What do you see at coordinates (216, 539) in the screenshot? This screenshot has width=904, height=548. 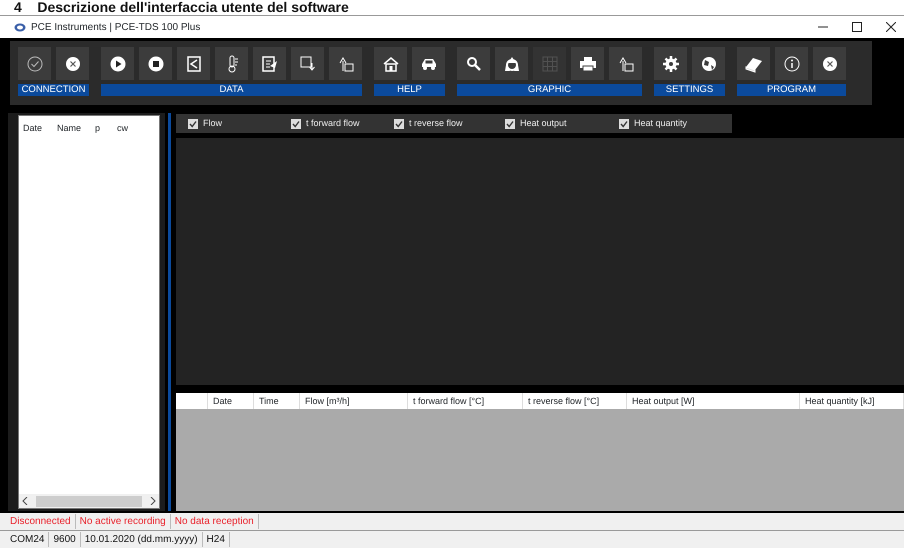 I see `status-field: H24` at bounding box center [216, 539].